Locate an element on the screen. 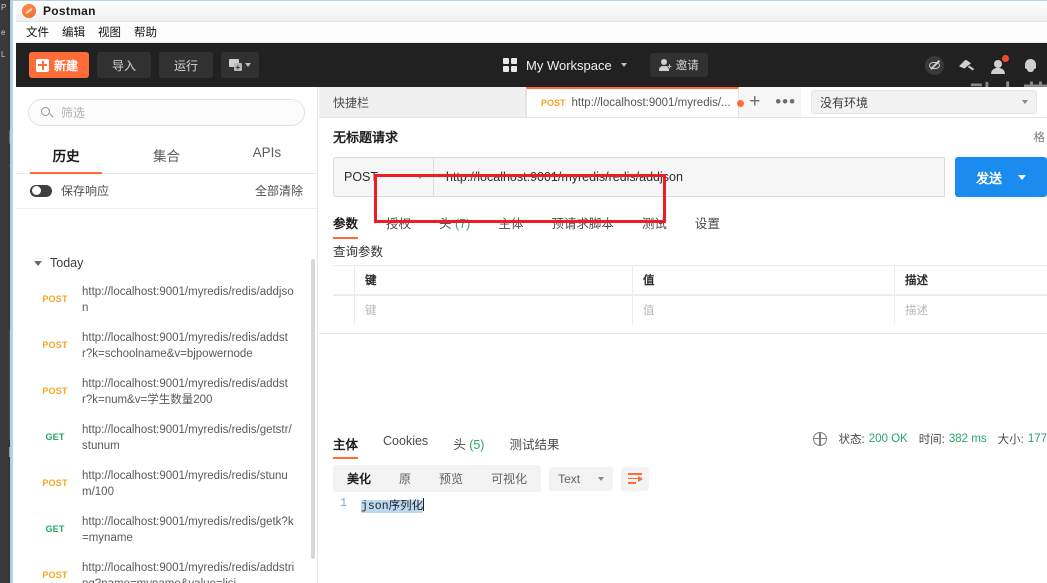 The image size is (1047, 583). sync-off-icon is located at coordinates (934, 65).